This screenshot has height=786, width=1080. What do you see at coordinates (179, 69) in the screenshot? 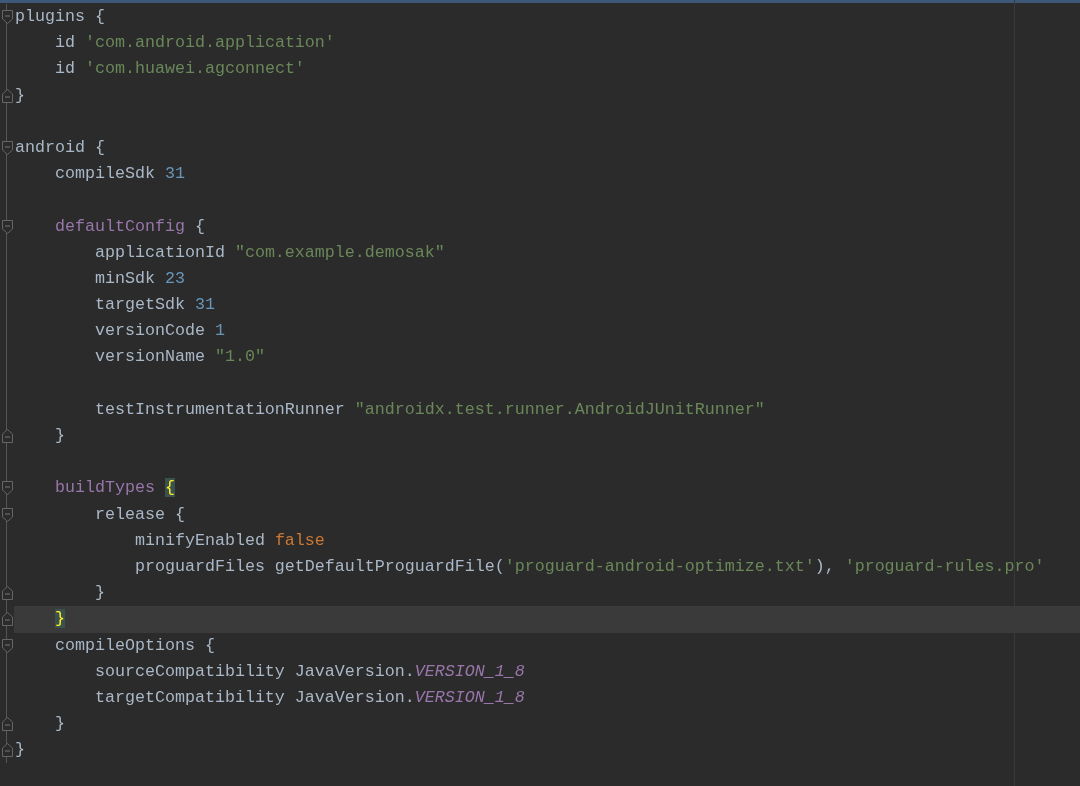
I see `code-line: id 'com.huawei.agconnect'` at bounding box center [179, 69].